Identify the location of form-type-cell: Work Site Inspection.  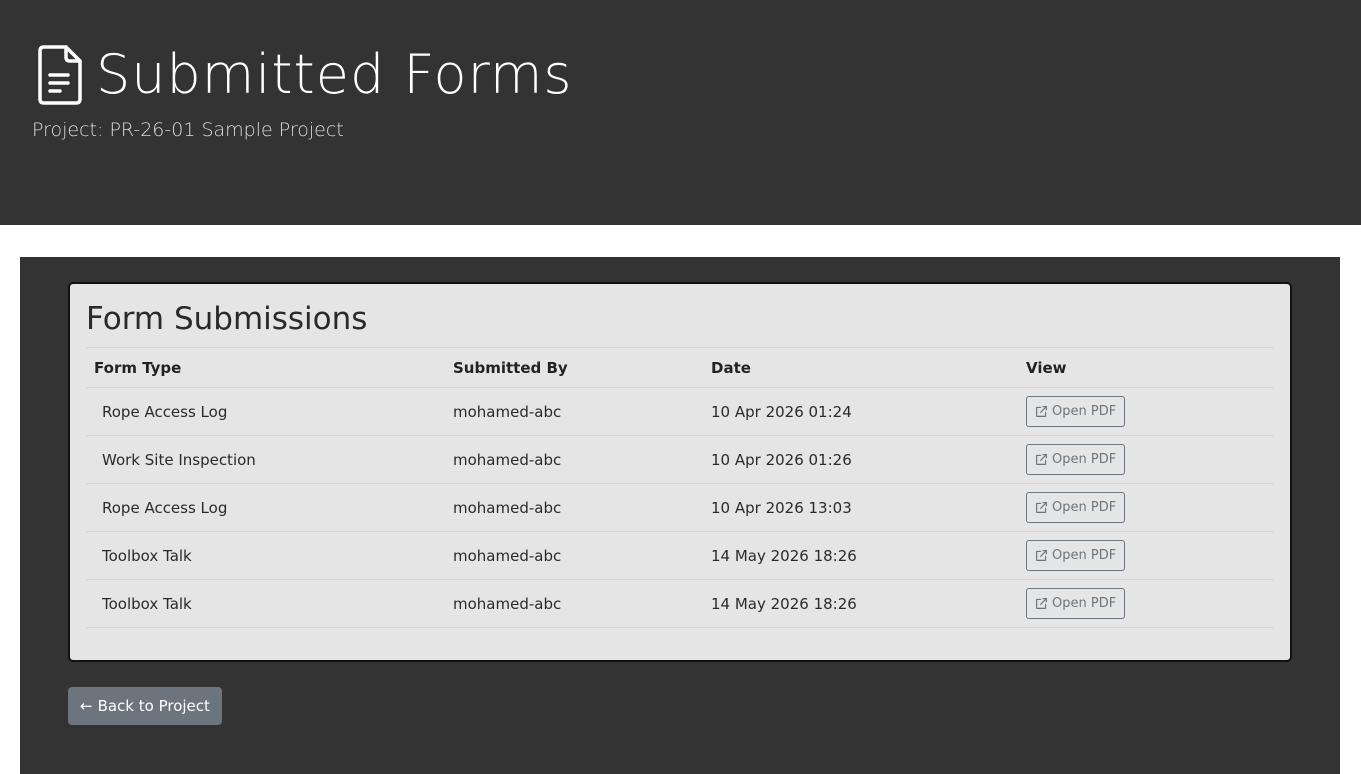
(179, 459).